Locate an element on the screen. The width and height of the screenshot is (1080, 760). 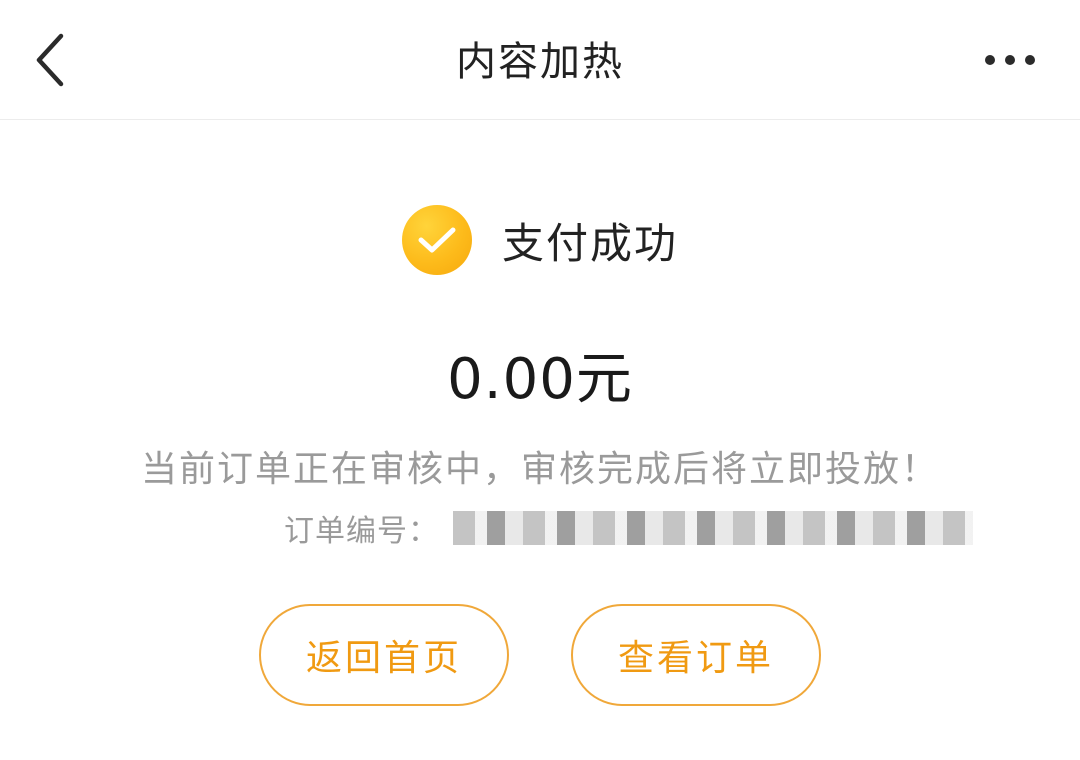
order-number-row: 订单编号： is located at coordinates (628, 528).